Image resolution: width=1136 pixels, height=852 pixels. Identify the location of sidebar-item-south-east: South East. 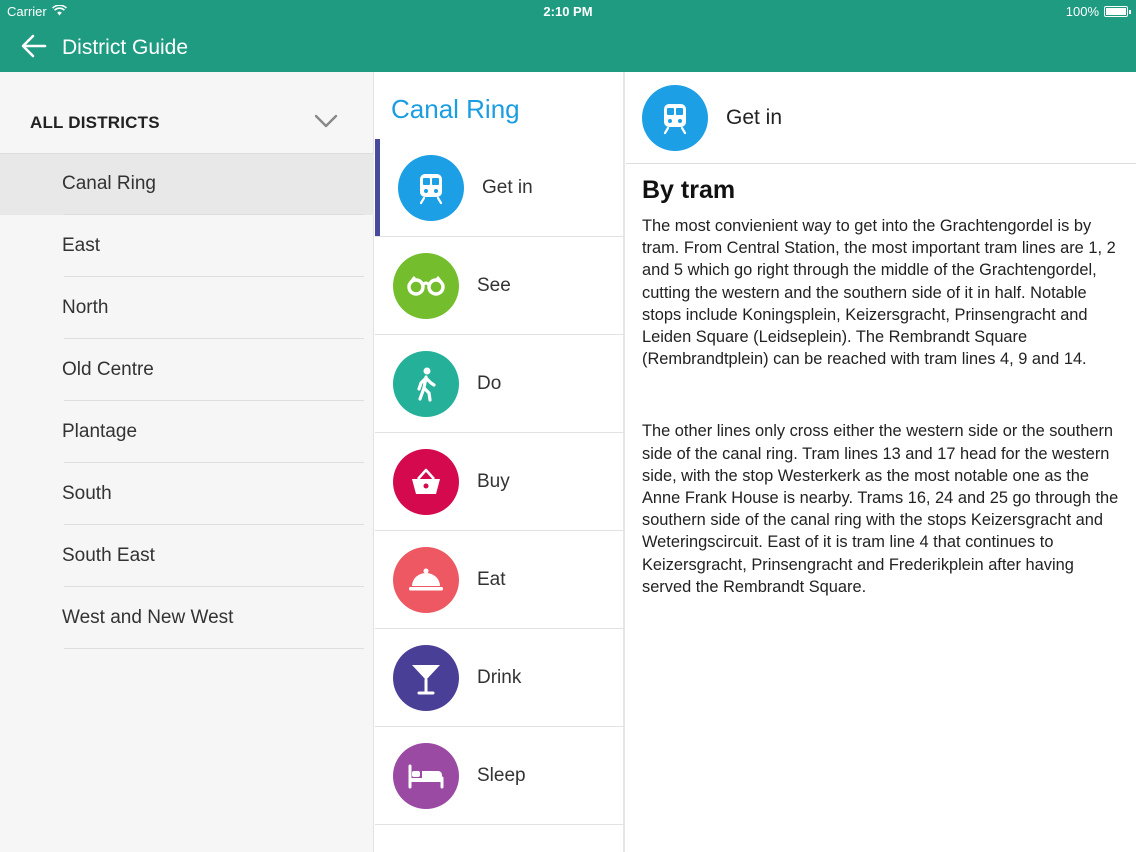
(187, 556).